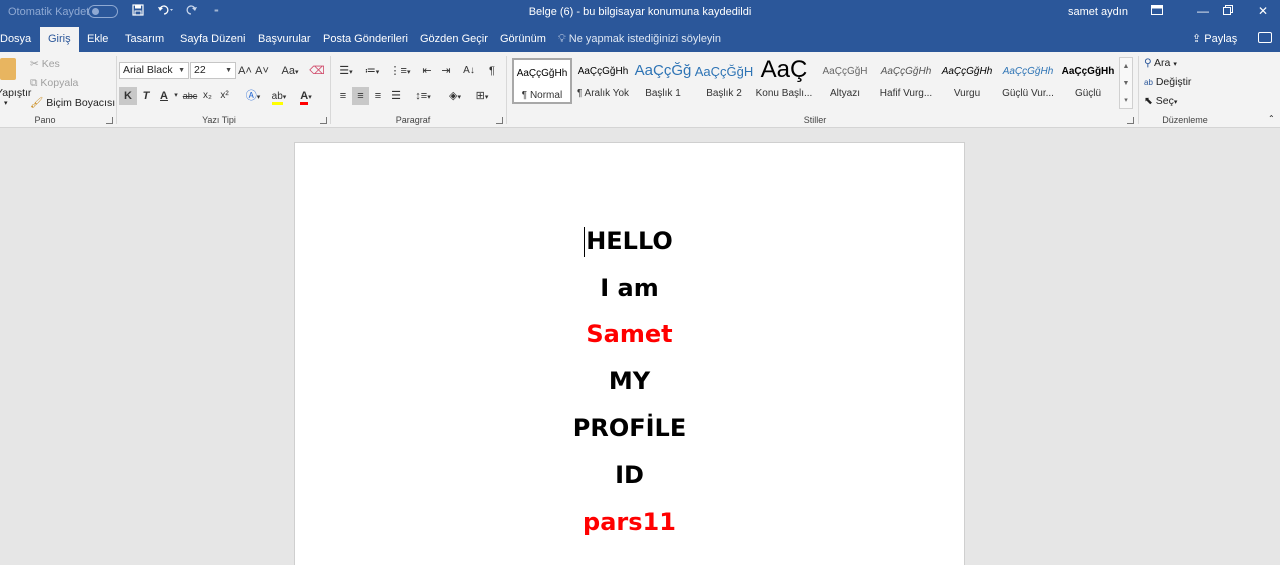  Describe the element at coordinates (146, 96) in the screenshot. I see `italic-button: T` at that location.